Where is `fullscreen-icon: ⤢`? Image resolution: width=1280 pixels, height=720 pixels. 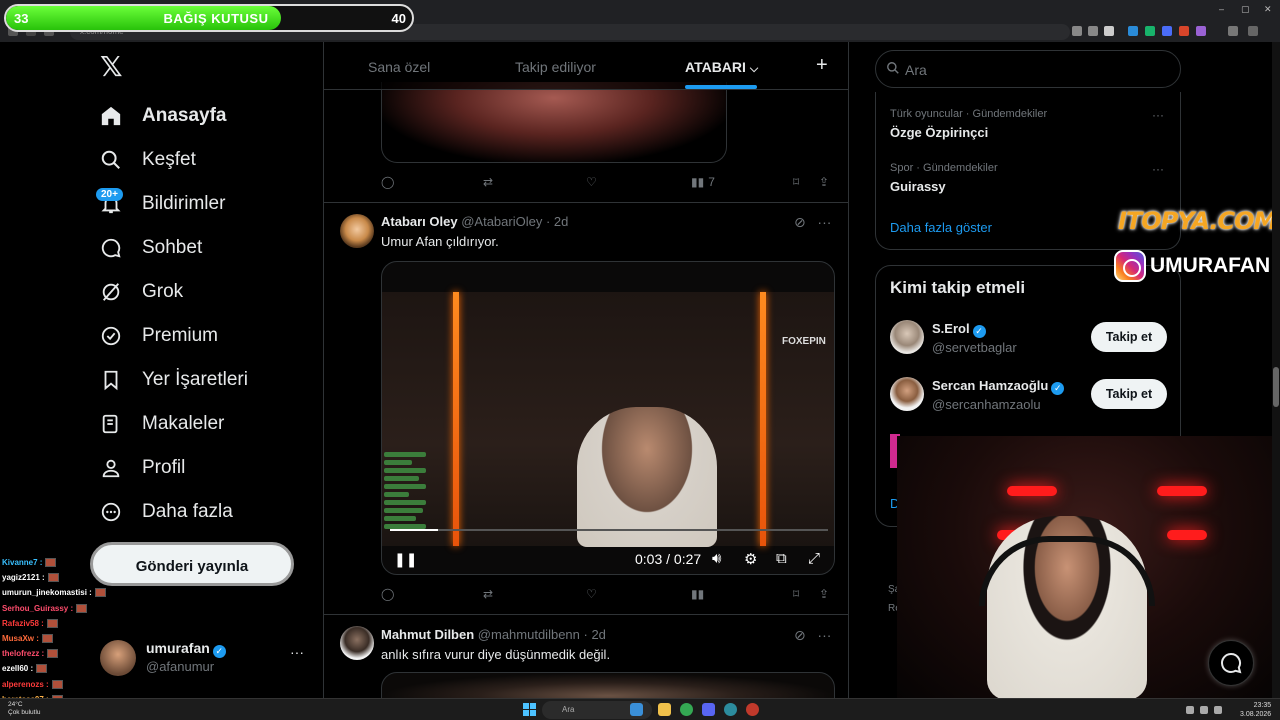
fullscreen-icon: ⤢ is located at coordinates (814, 558).